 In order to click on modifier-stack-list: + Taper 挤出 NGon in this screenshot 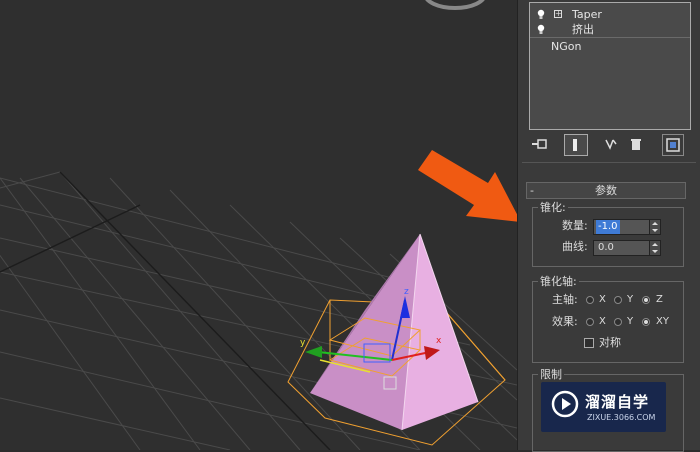, I will do `click(610, 66)`.